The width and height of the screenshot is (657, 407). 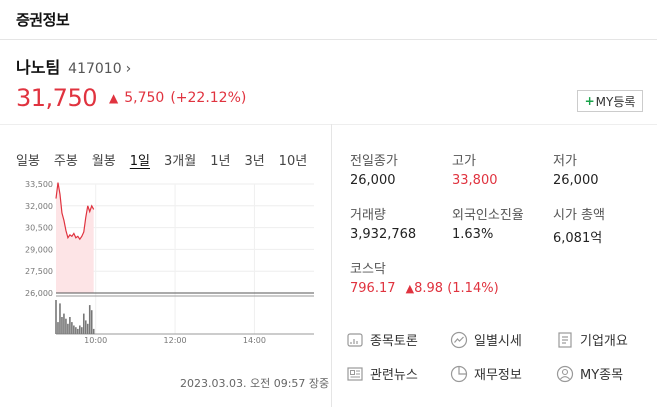 What do you see at coordinates (180, 159) in the screenshot?
I see `tab-3month: 3개월` at bounding box center [180, 159].